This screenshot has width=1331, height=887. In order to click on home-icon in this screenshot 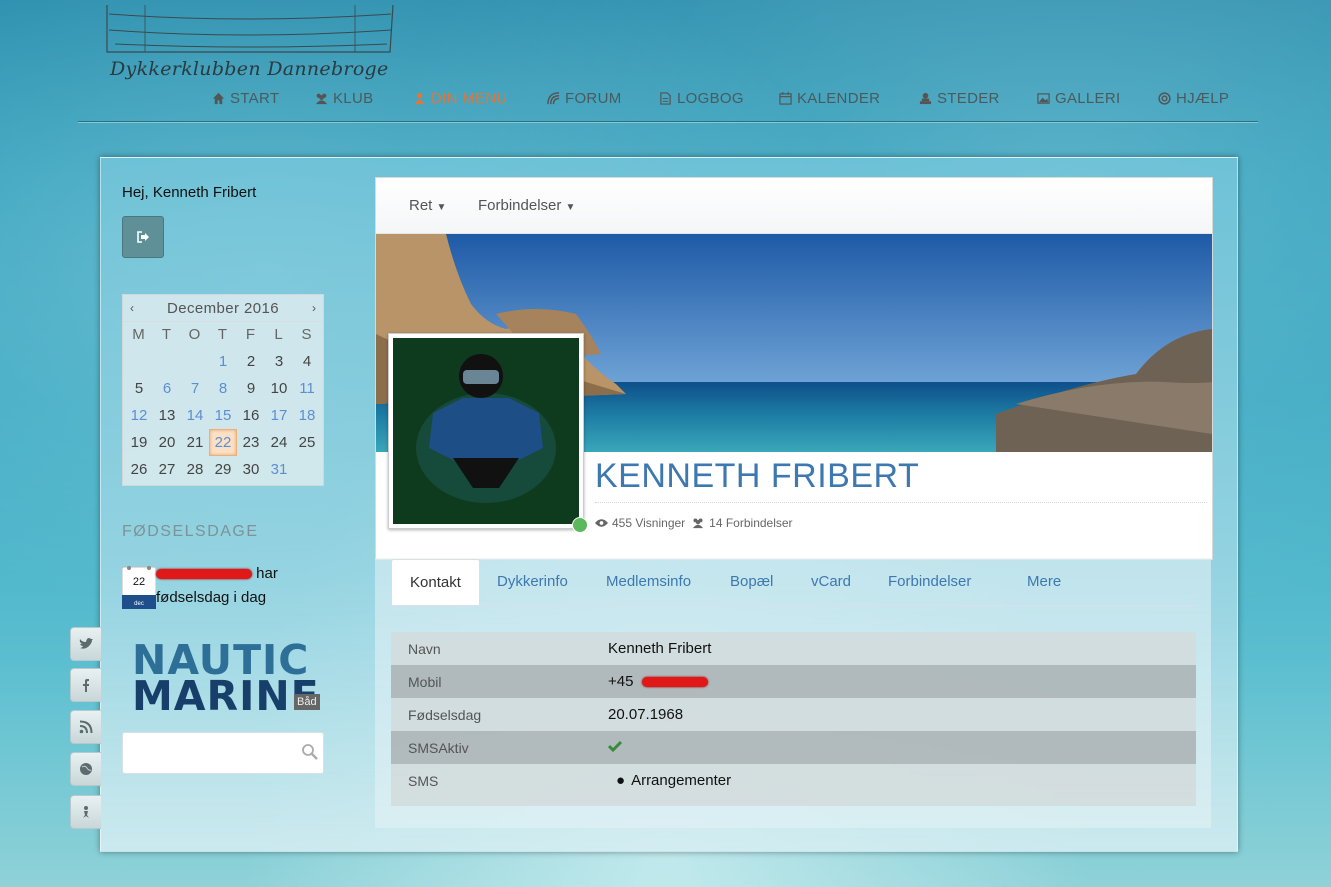, I will do `click(218, 98)`.